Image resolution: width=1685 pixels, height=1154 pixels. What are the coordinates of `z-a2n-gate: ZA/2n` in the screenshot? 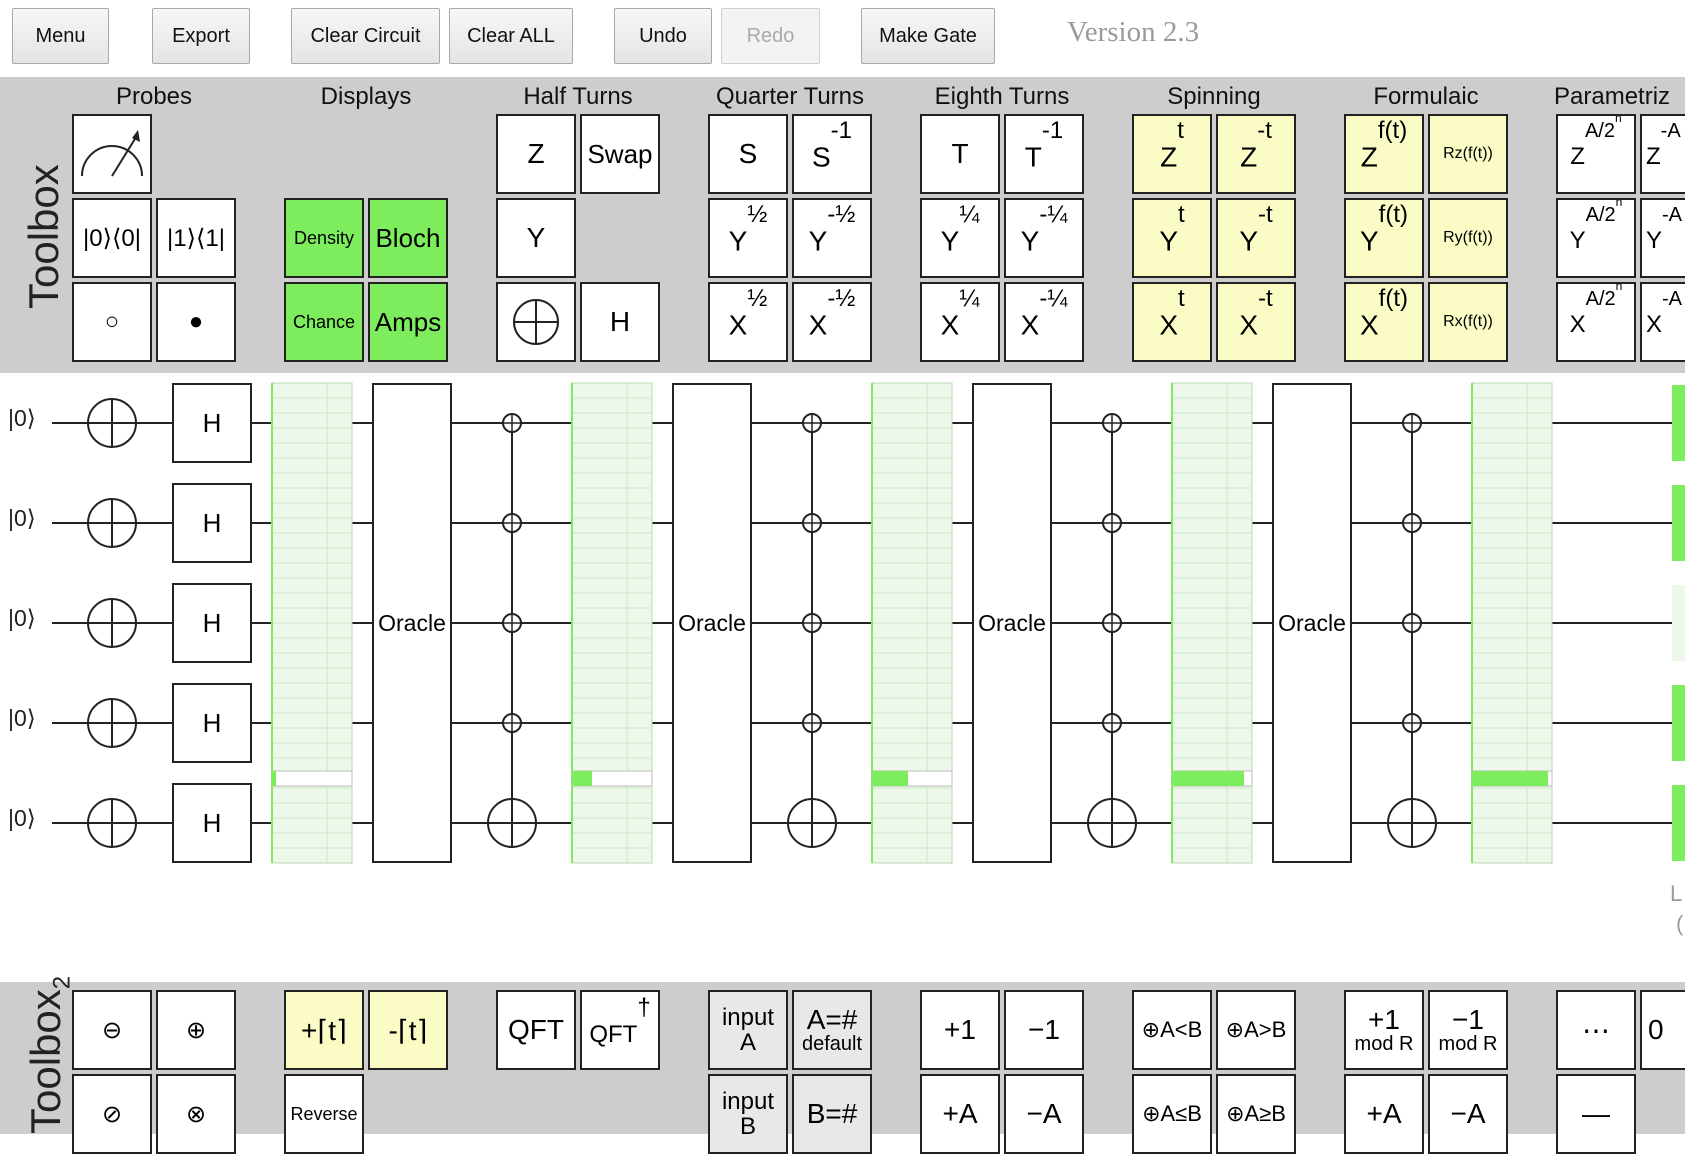 It's located at (1596, 154).